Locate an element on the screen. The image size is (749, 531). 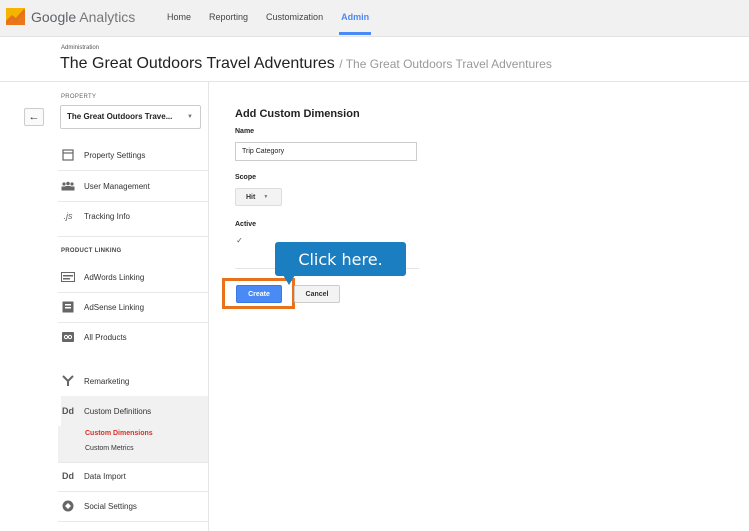
sidebar-item-data-import: Dd Data Import is located at coordinates (134, 476).